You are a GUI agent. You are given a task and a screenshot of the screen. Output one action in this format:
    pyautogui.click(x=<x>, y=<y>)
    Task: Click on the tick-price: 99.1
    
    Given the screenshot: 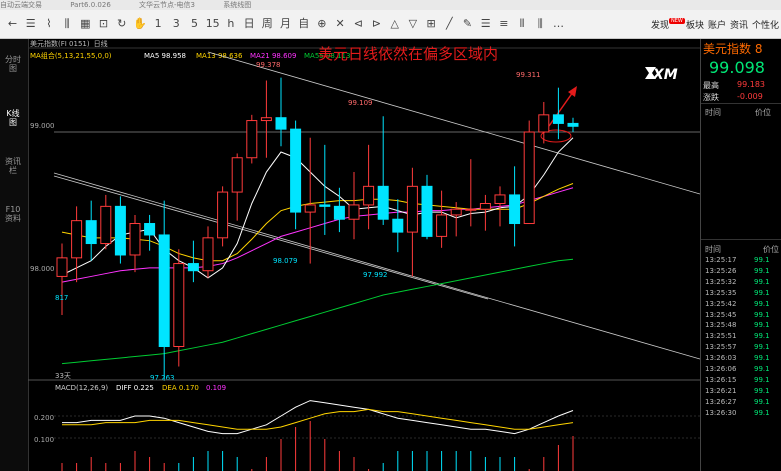 What is the action you would take?
    pyautogui.click(x=762, y=270)
    